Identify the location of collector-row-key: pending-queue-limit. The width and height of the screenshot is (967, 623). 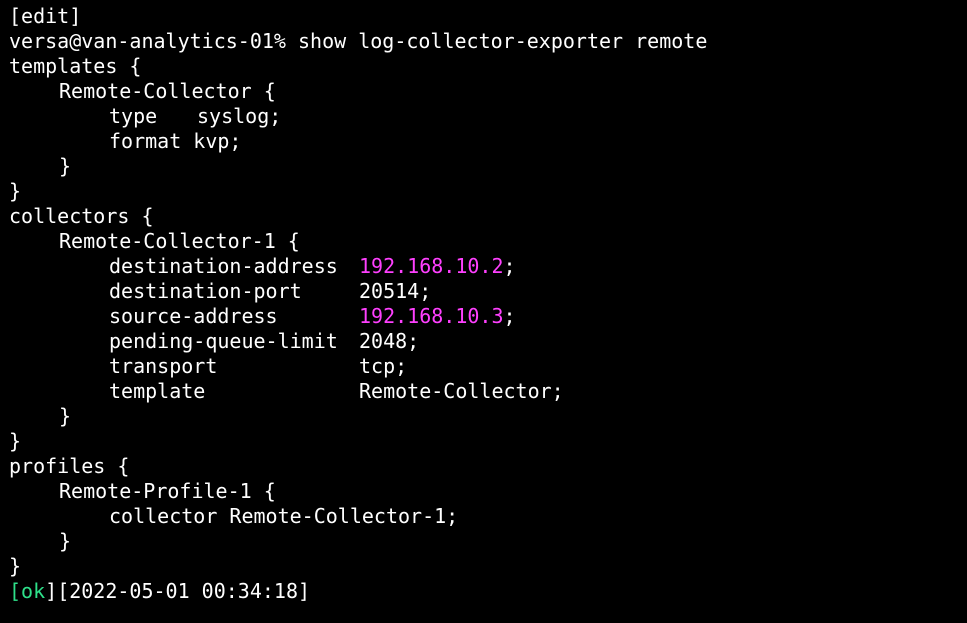
(223, 341).